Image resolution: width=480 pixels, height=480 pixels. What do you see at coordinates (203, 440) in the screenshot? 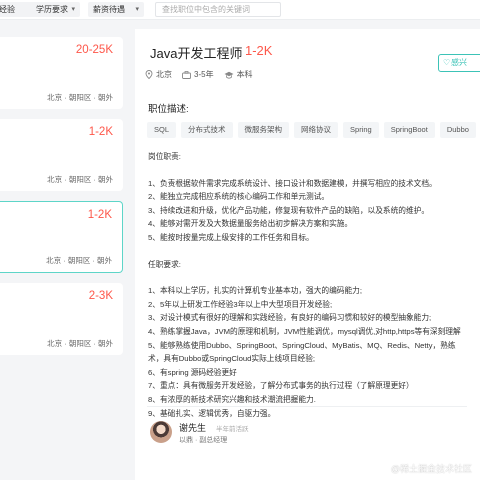
I see `recruiter-title: 以鼎 · 副总经理` at bounding box center [203, 440].